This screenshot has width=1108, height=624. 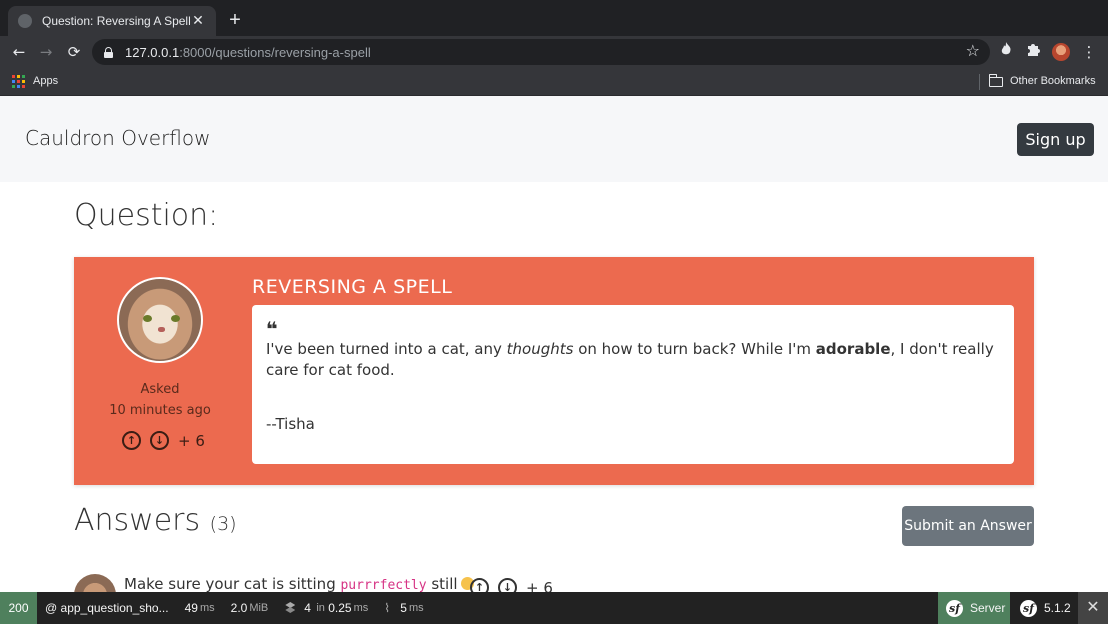 I want to click on answer-text-part: still, so click(x=442, y=584).